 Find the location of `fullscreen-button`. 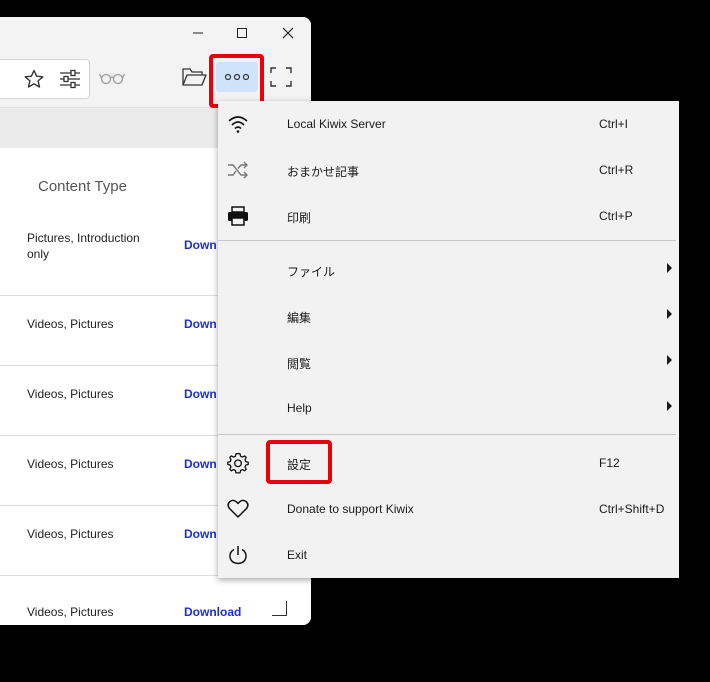

fullscreen-button is located at coordinates (281, 77).